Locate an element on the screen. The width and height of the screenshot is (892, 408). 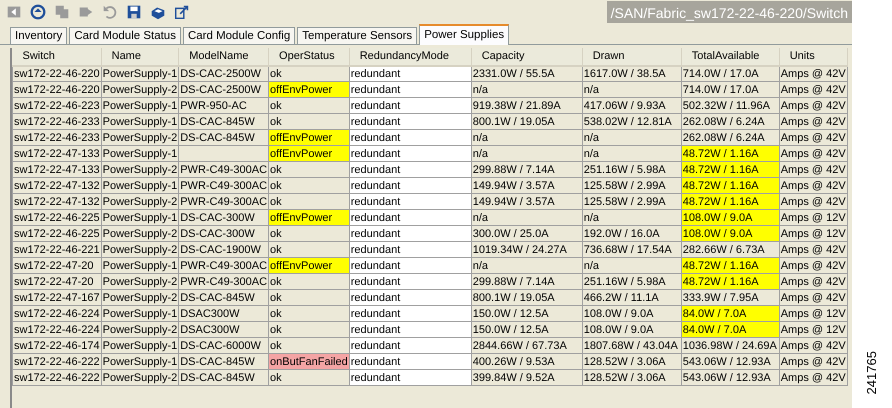
table-cell: 502.32W / 11.96A is located at coordinates (730, 106).